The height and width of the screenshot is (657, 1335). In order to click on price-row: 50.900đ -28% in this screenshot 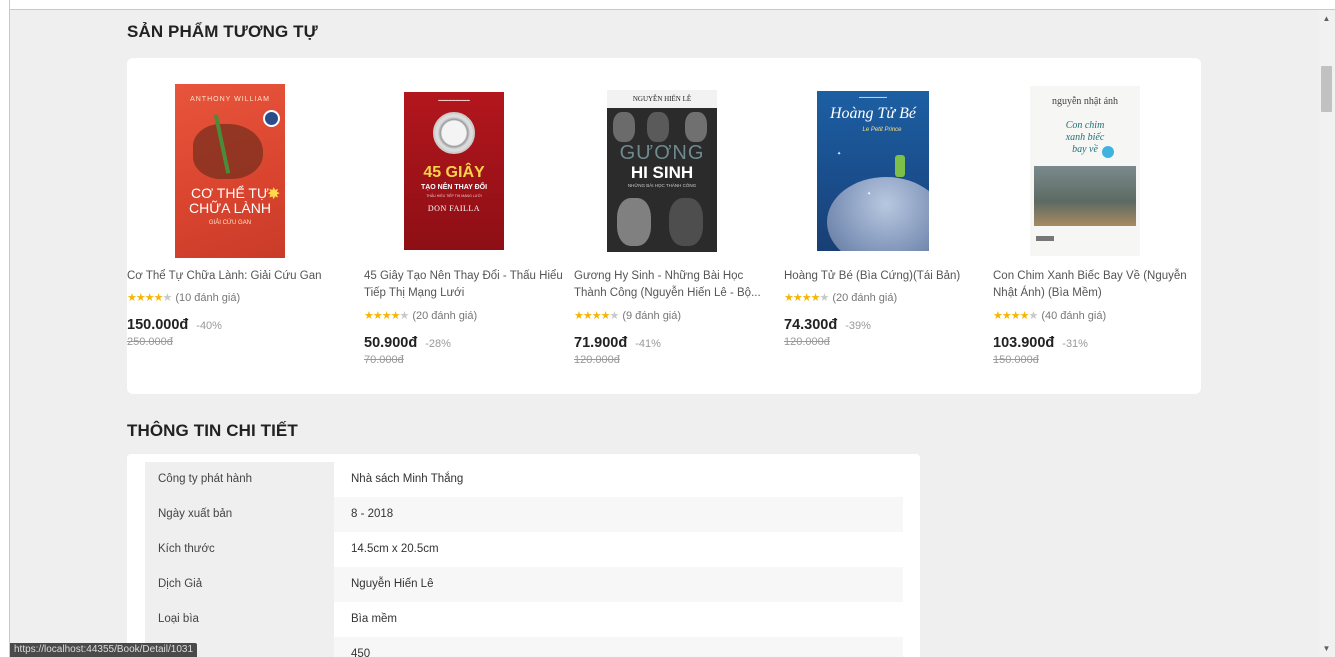, I will do `click(407, 343)`.